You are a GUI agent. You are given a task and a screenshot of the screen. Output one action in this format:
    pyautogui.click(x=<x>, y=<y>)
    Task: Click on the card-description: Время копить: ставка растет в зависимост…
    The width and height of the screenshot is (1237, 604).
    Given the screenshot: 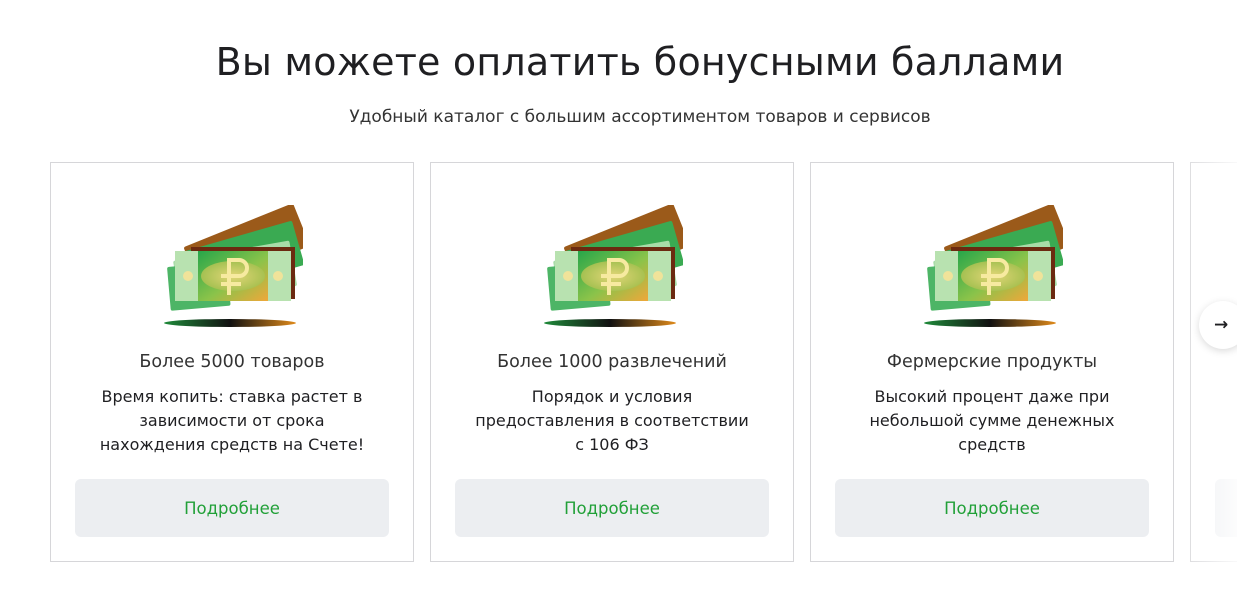 What is the action you would take?
    pyautogui.click(x=232, y=420)
    